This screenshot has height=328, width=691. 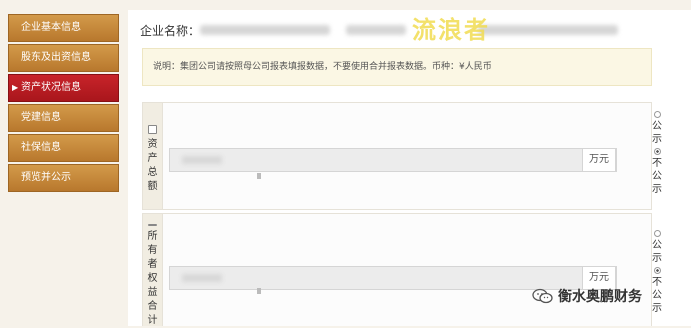 I want to click on field-label: 资产总额, so click(x=152, y=165).